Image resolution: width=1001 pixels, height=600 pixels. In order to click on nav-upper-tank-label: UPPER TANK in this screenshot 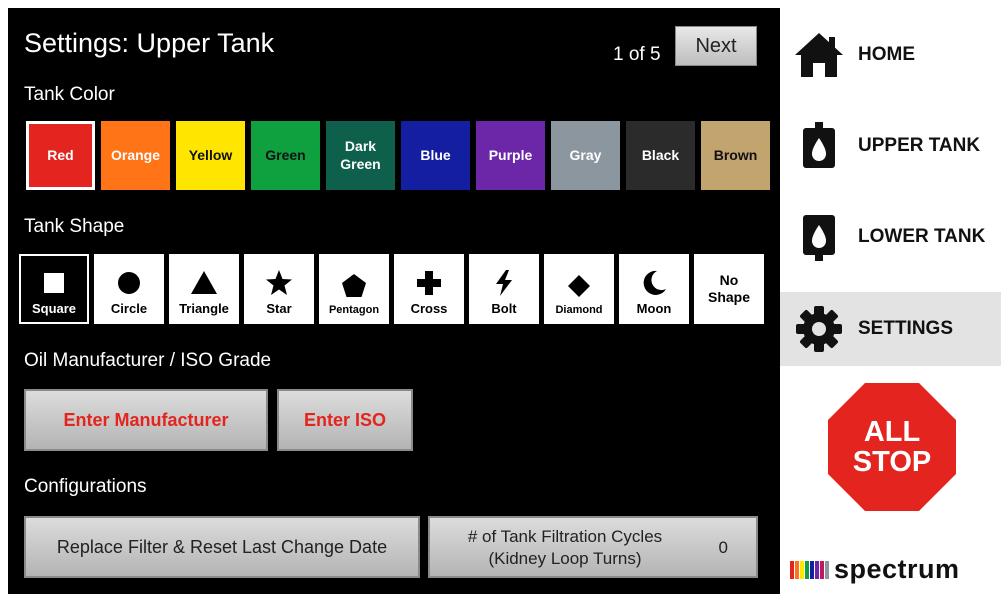, I will do `click(919, 145)`.